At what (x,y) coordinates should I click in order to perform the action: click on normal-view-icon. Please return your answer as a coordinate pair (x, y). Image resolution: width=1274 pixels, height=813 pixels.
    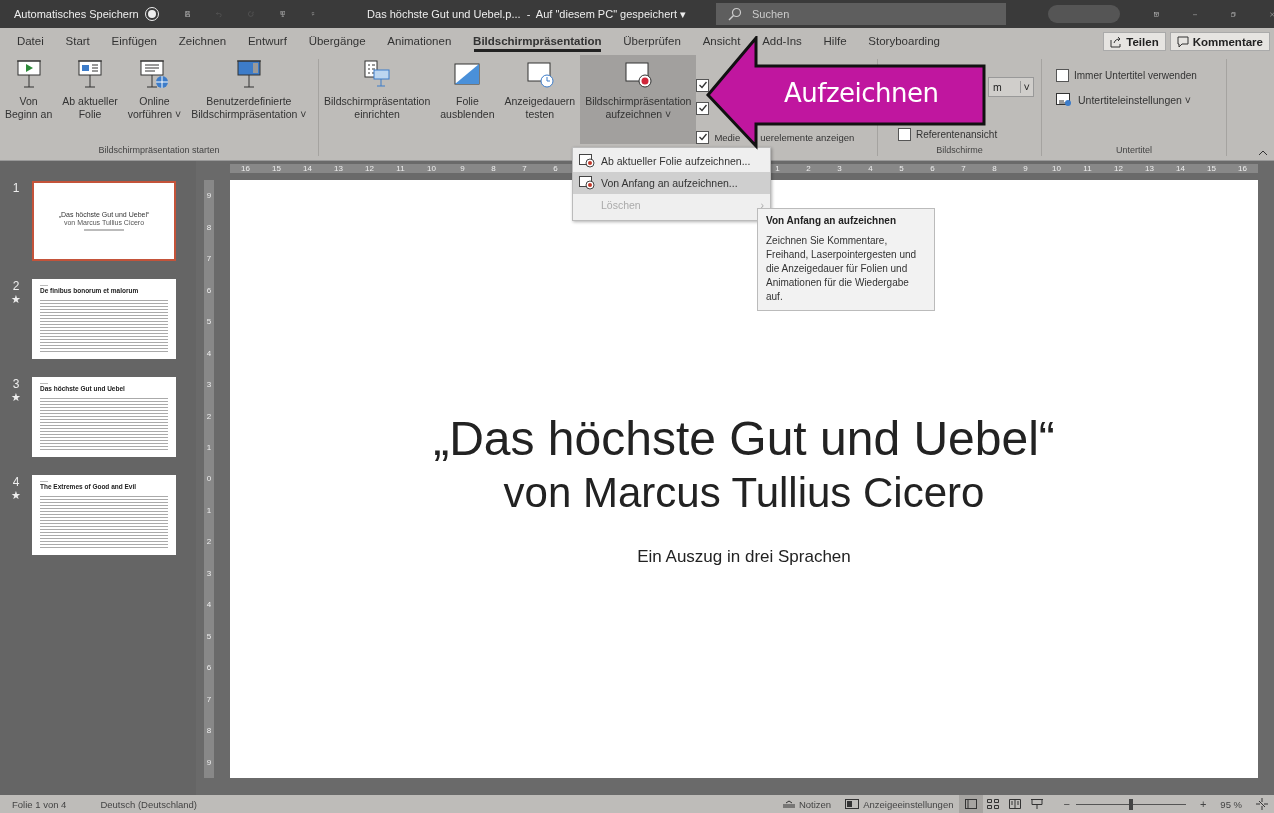
    Looking at the image, I should click on (971, 804).